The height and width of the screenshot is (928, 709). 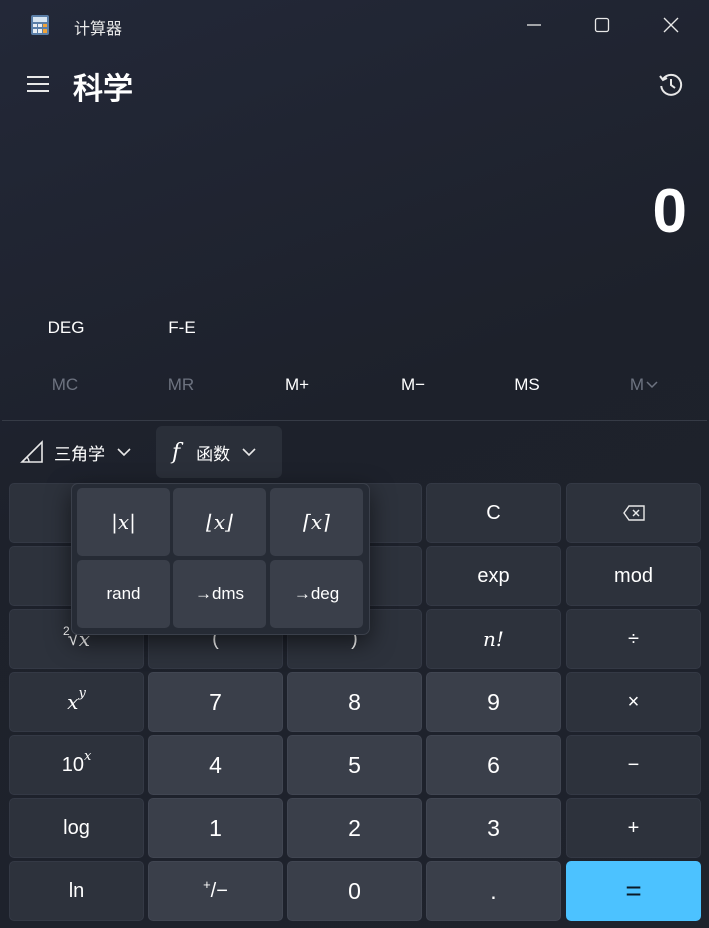 I want to click on exp-button: exp, so click(x=493, y=576).